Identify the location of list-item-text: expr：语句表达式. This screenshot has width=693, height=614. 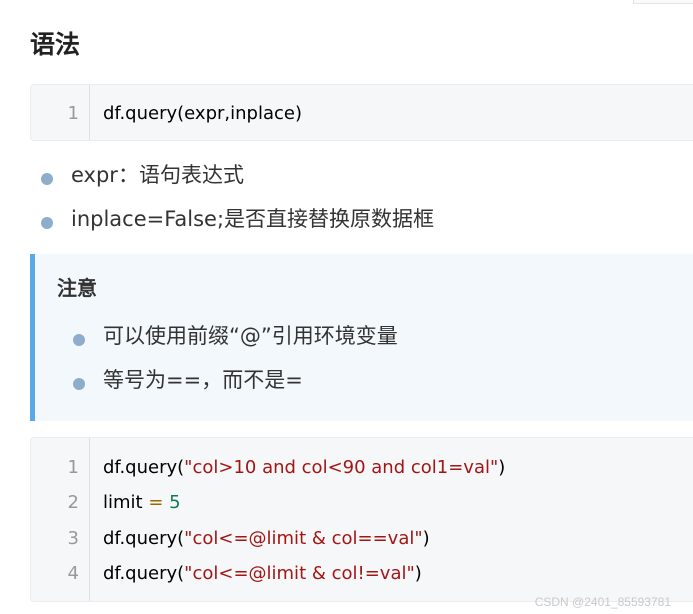
(157, 175).